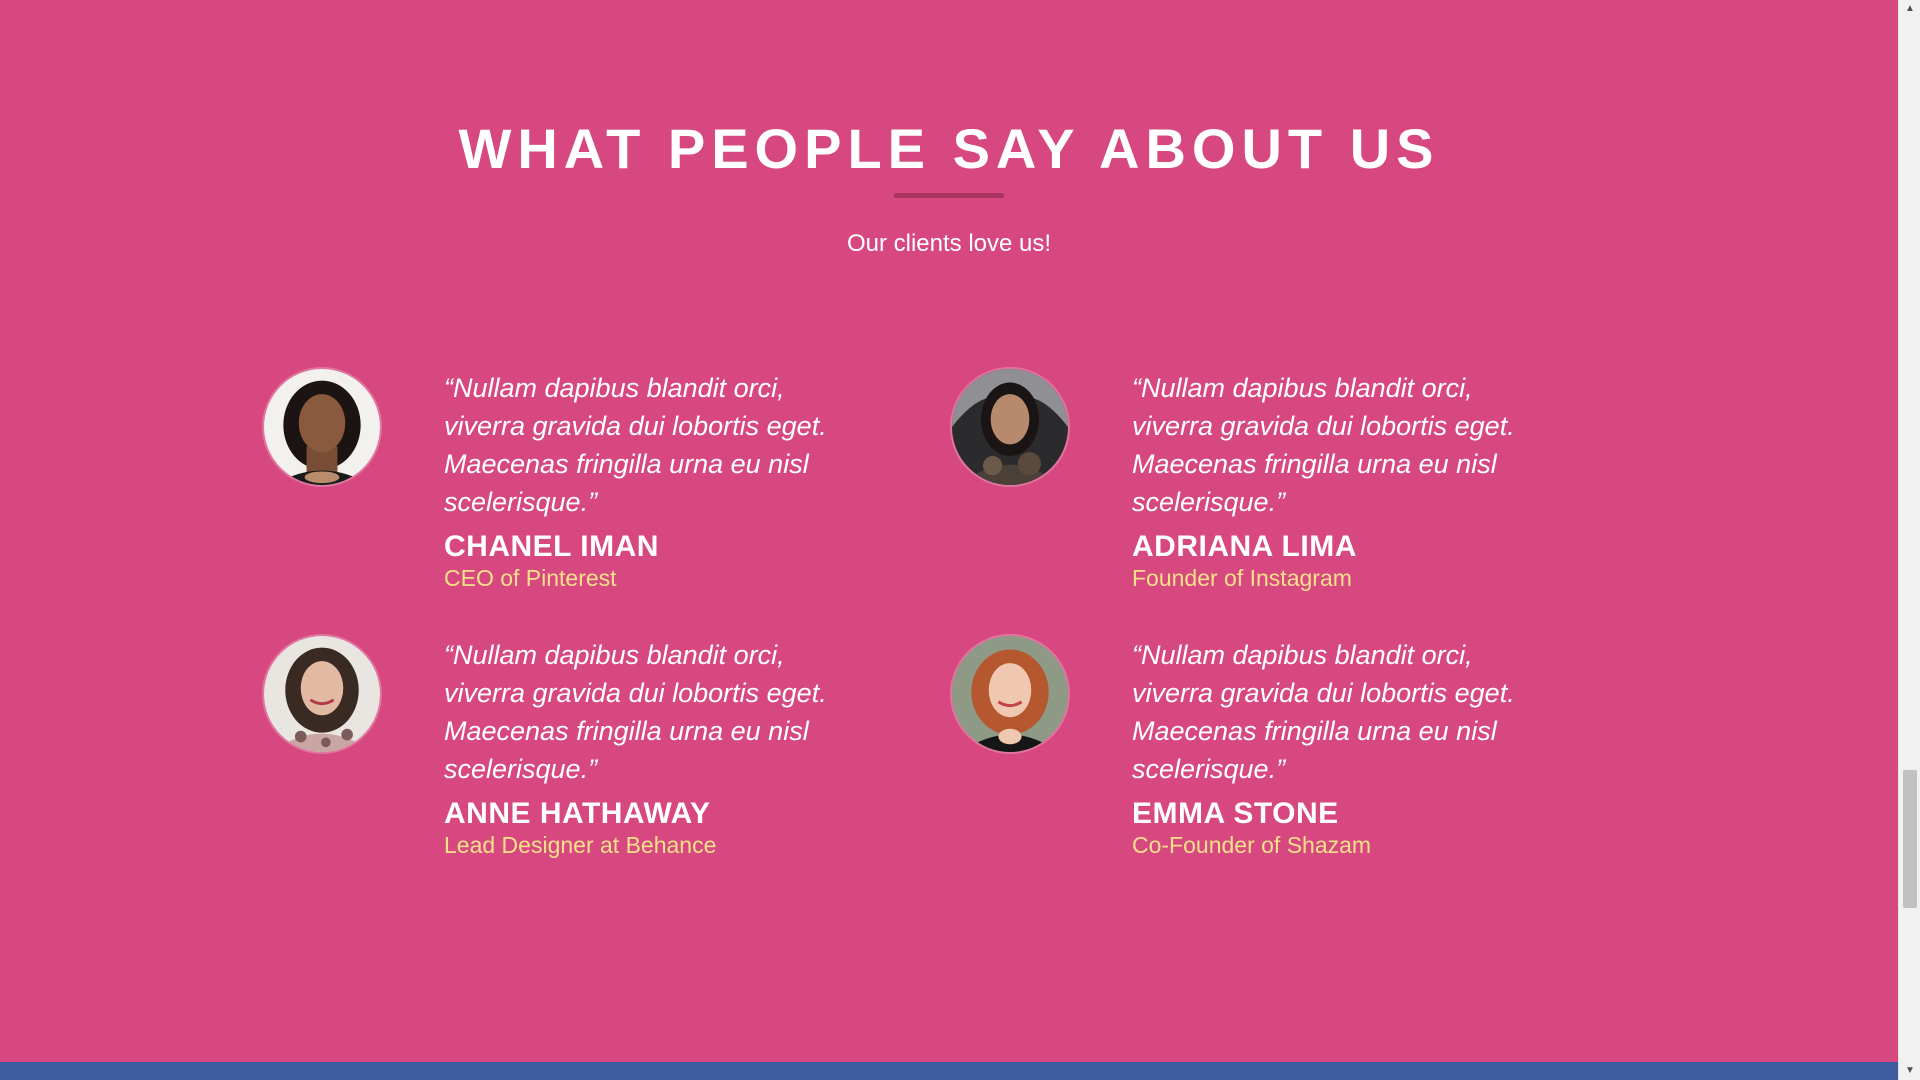 The width and height of the screenshot is (1920, 1080). I want to click on client-role: CEO of Pinterest, so click(530, 578).